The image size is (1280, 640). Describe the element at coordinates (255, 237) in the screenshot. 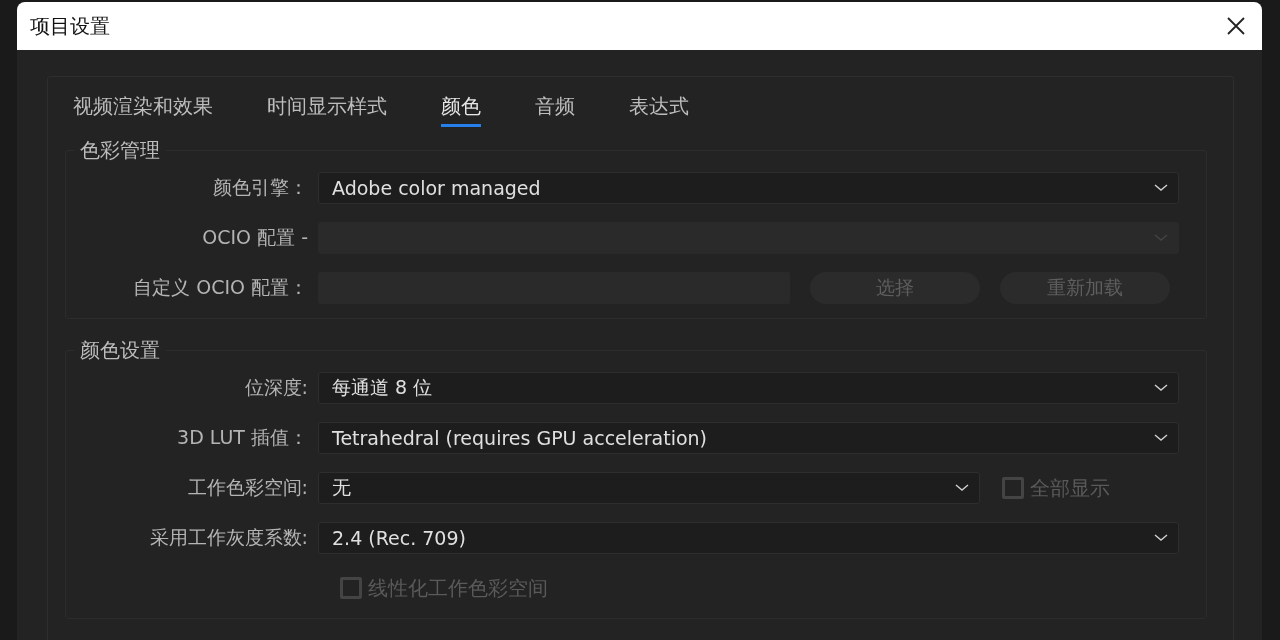

I see `field-label: OCIO 配置 -` at that location.